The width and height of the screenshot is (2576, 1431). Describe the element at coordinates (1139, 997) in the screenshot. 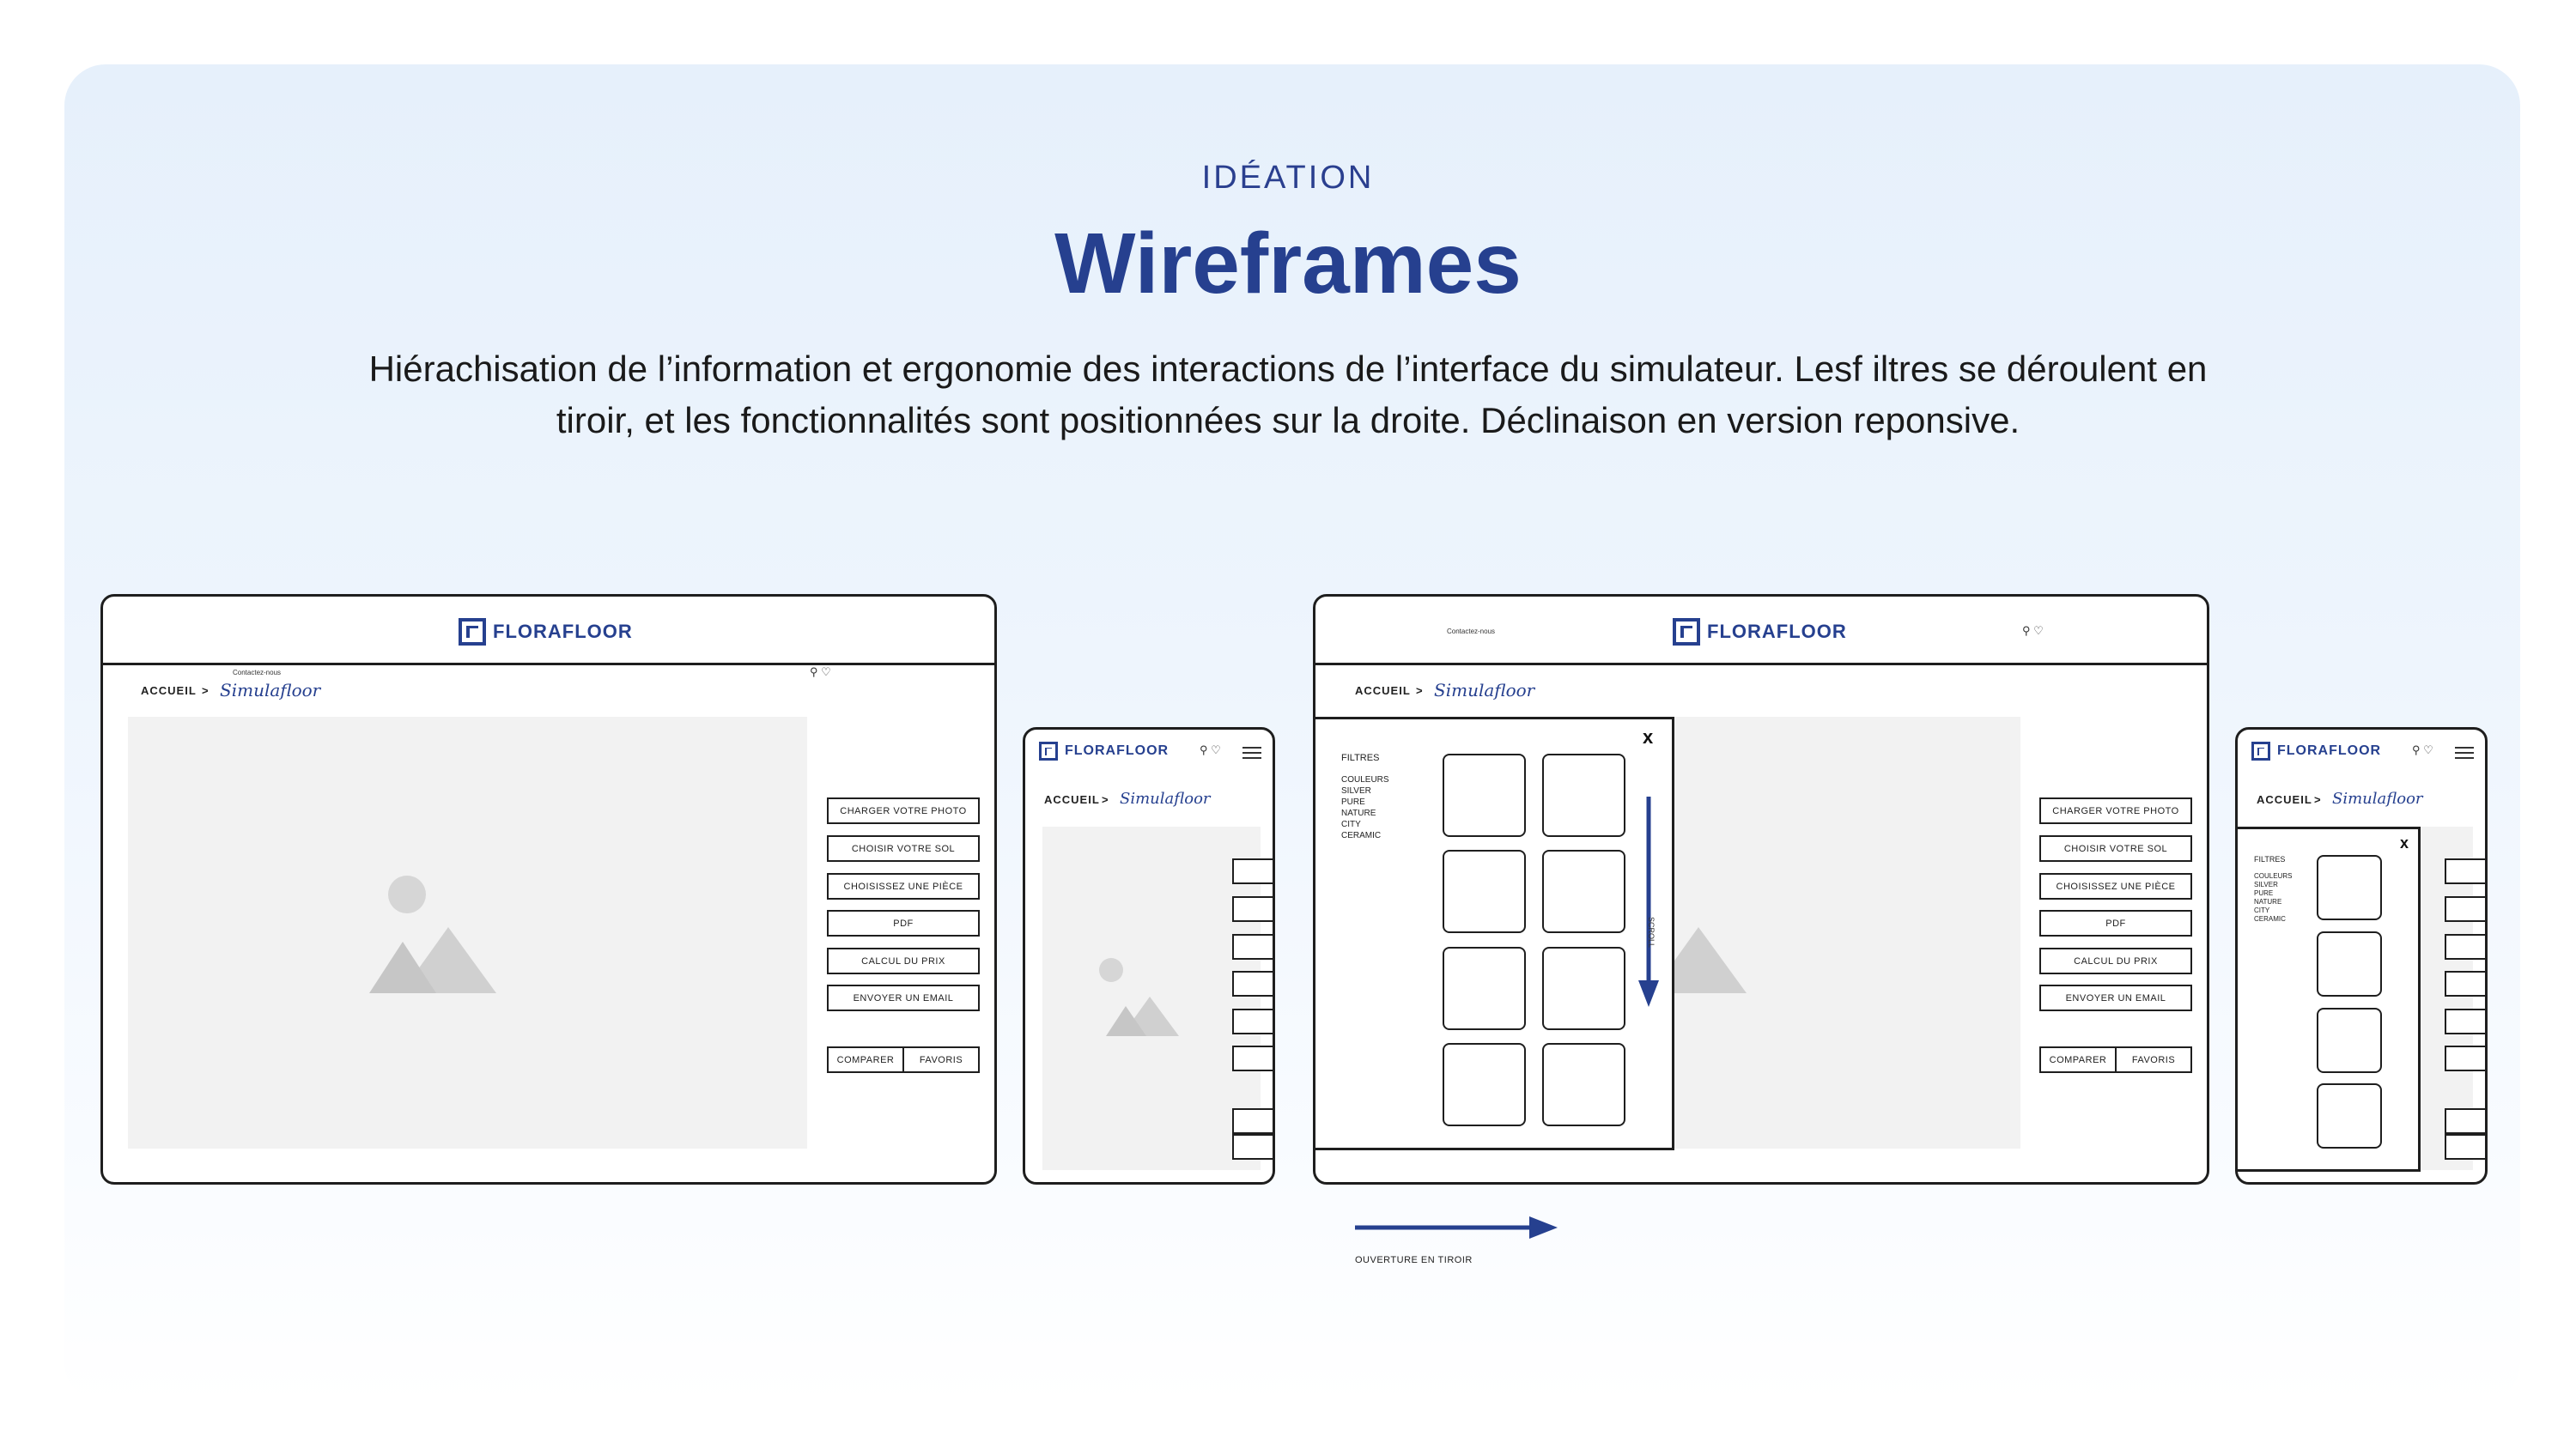

I see `image-placeholder-icon` at that location.